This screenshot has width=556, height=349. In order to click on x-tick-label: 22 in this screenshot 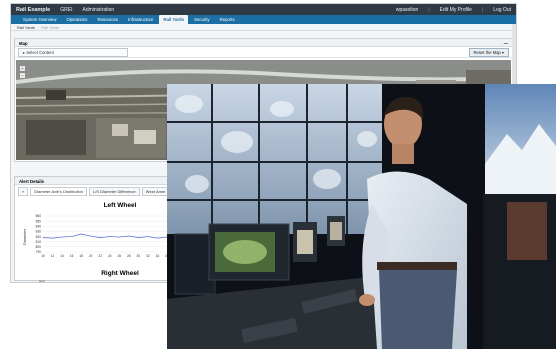, I will do `click(100, 256)`.